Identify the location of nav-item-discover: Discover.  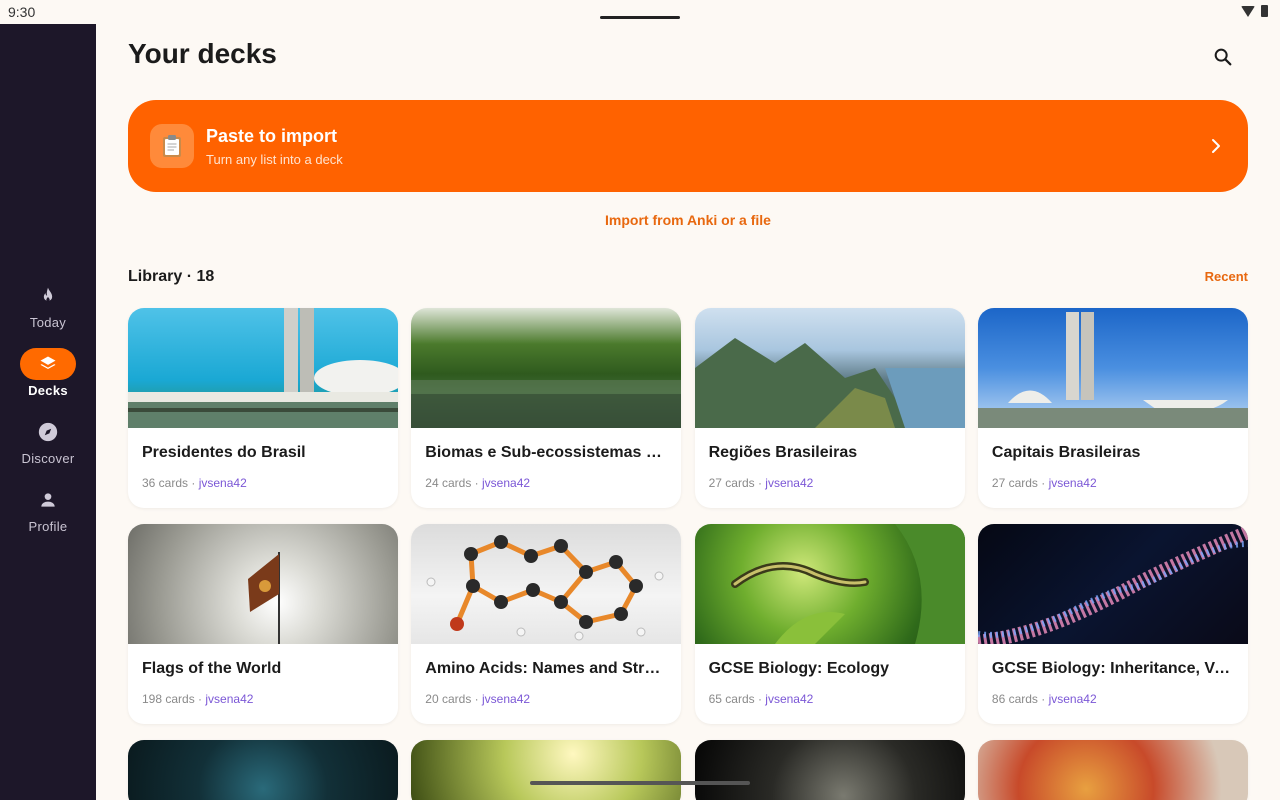
(48, 448).